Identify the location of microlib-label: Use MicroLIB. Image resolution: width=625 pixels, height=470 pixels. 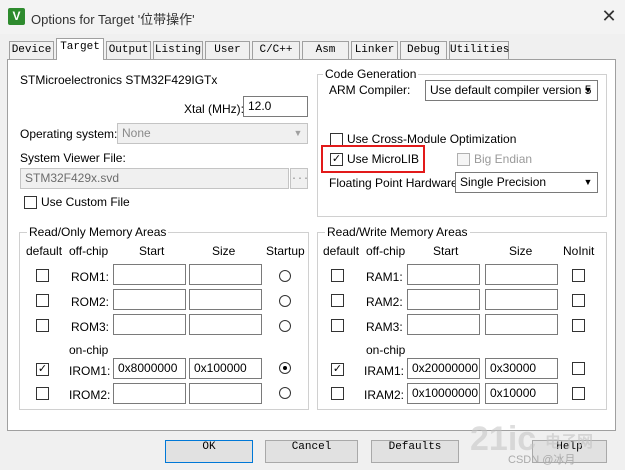
(383, 159).